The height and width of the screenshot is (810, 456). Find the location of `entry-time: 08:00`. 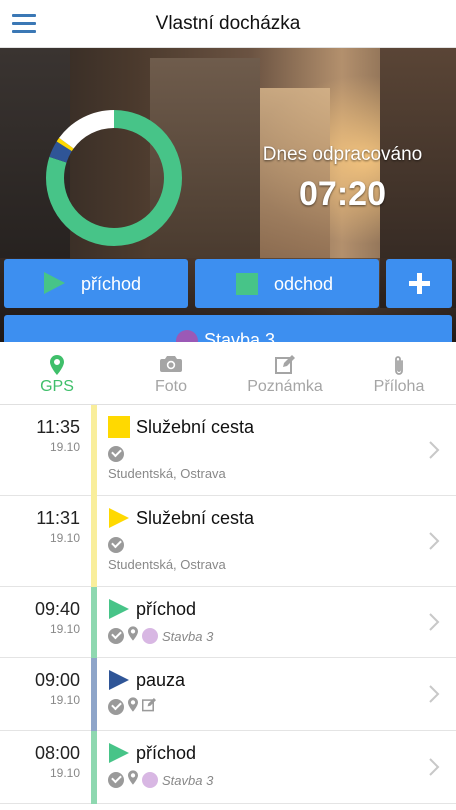

entry-time: 08:00 is located at coordinates (57, 753).